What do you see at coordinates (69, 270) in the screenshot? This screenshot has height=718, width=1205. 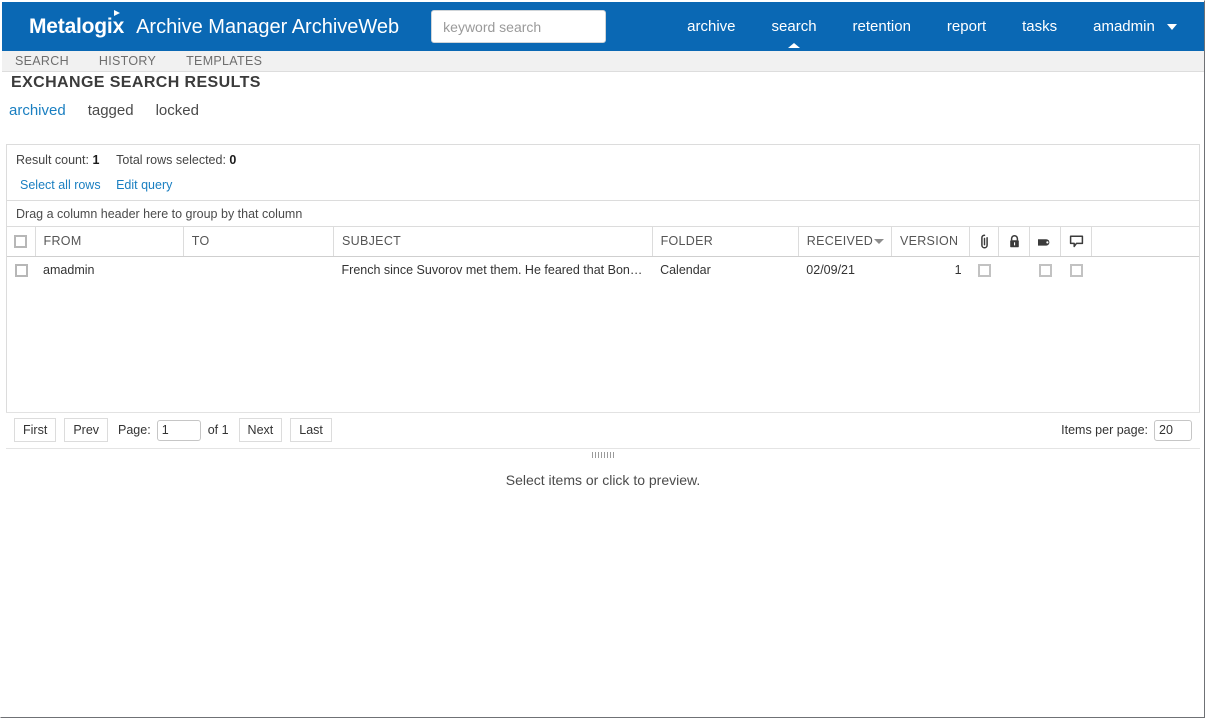 I see `cell-from: amadmin` at bounding box center [69, 270].